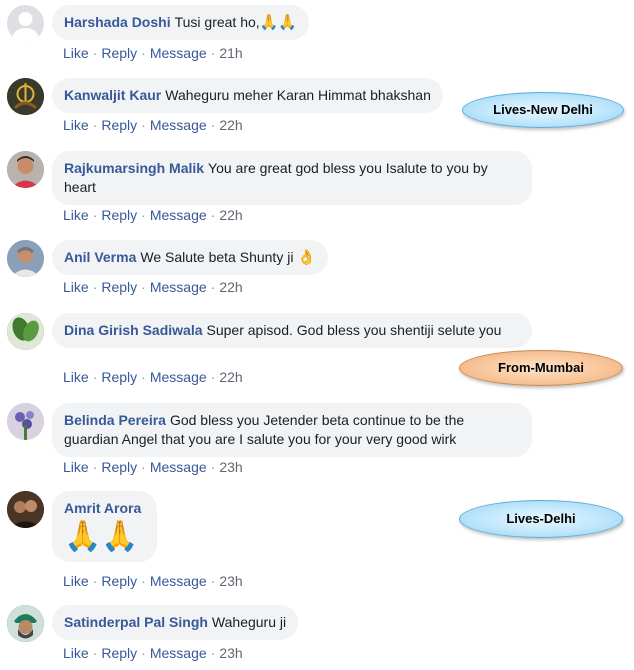 The image size is (634, 670). I want to click on comment-bubble: Satinderpal Pal Singh Waheguru ji, so click(175, 622).